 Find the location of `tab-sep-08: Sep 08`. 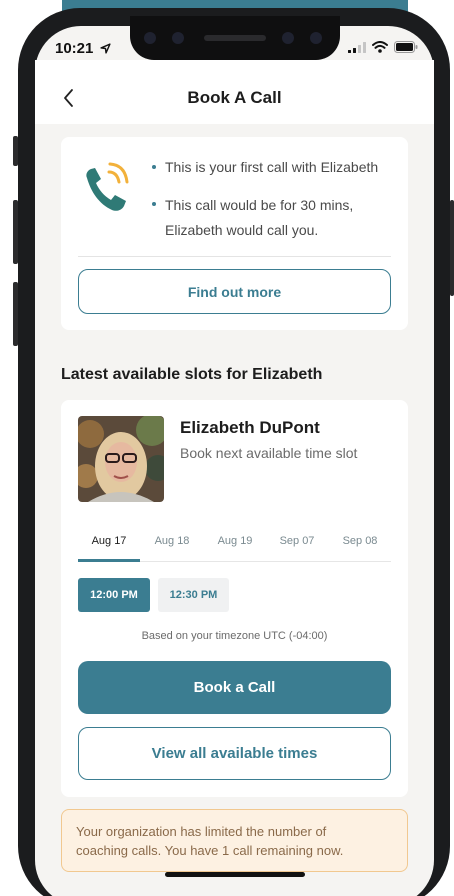

tab-sep-08: Sep 08 is located at coordinates (360, 541).